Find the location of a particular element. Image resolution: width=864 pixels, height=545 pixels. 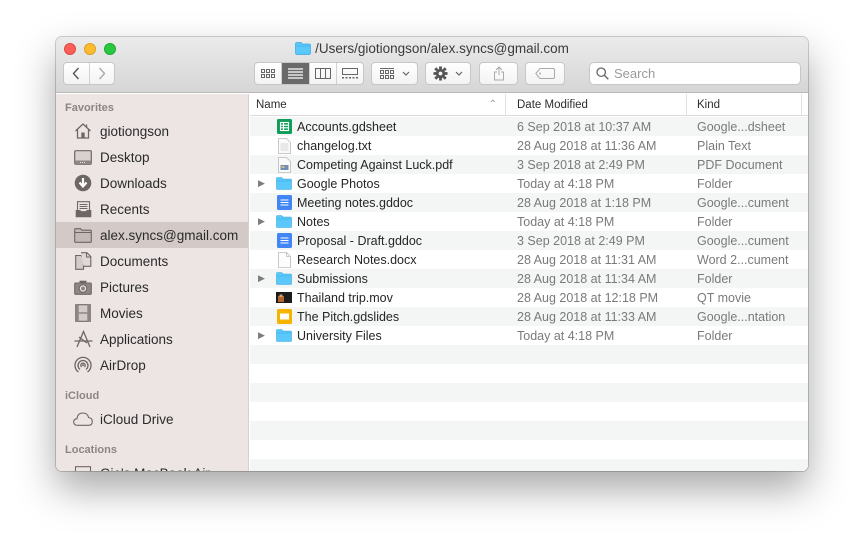

back-button is located at coordinates (76, 73).